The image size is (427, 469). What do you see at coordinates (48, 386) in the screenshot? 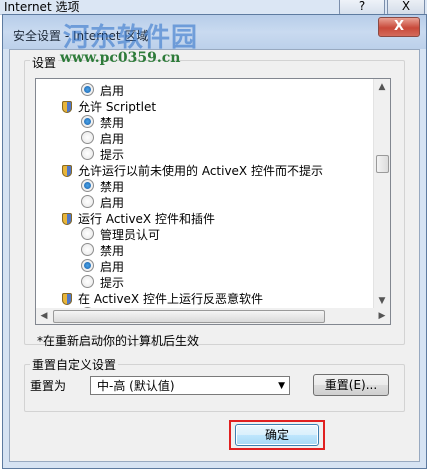
I see `reset-to-label: 重置为` at bounding box center [48, 386].